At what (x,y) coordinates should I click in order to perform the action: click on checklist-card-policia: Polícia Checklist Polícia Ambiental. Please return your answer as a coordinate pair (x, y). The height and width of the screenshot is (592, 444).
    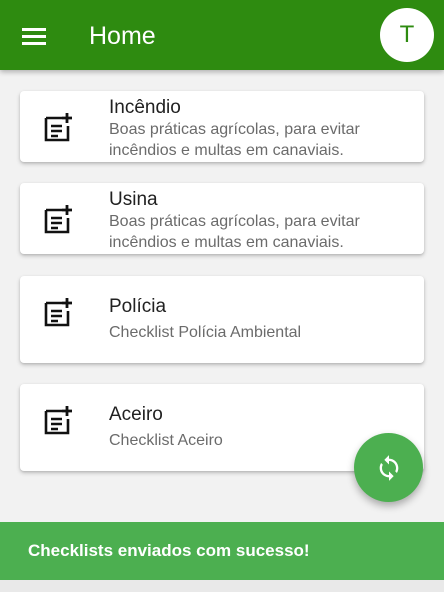
    Looking at the image, I should click on (222, 319).